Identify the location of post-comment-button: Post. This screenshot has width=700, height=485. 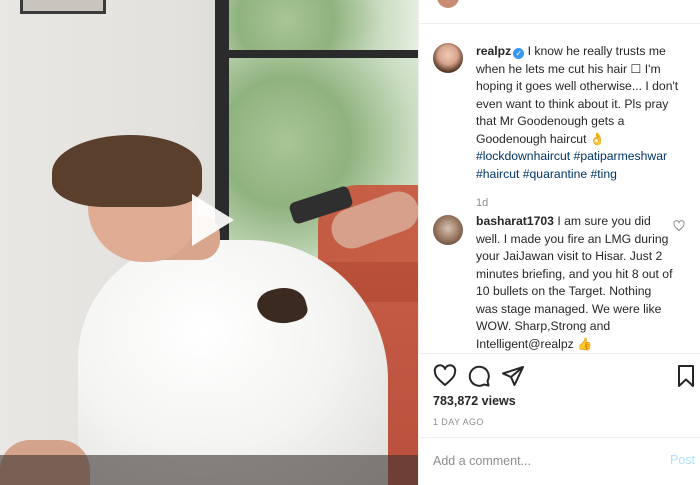
(682, 460).